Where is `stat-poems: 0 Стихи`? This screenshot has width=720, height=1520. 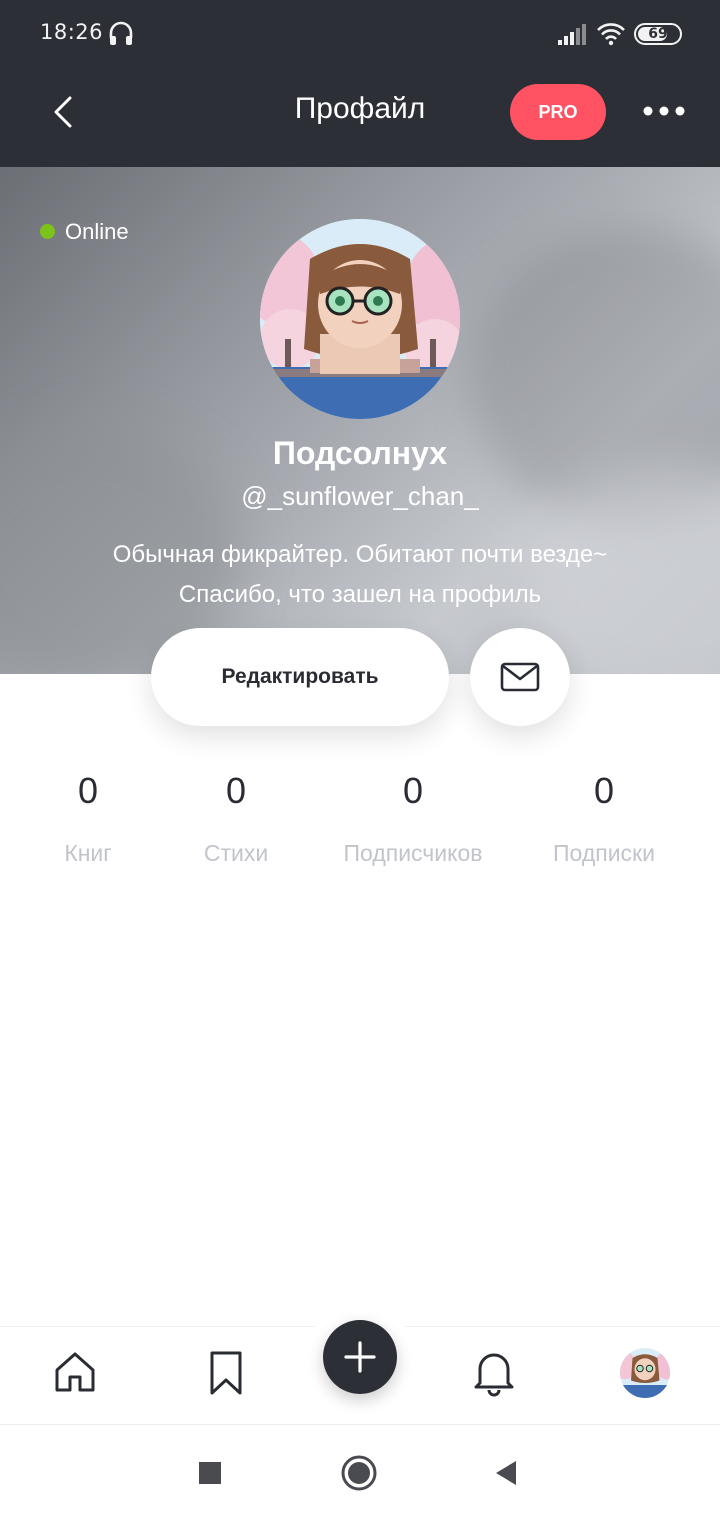 stat-poems: 0 Стихи is located at coordinates (236, 818).